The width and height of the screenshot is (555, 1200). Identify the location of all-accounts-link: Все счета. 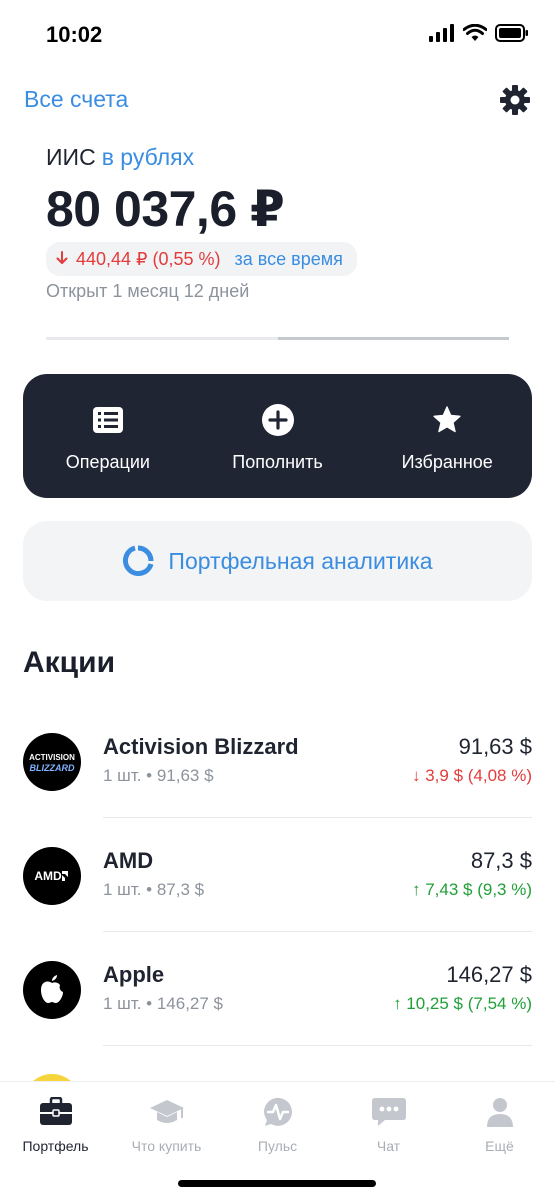
(76, 99).